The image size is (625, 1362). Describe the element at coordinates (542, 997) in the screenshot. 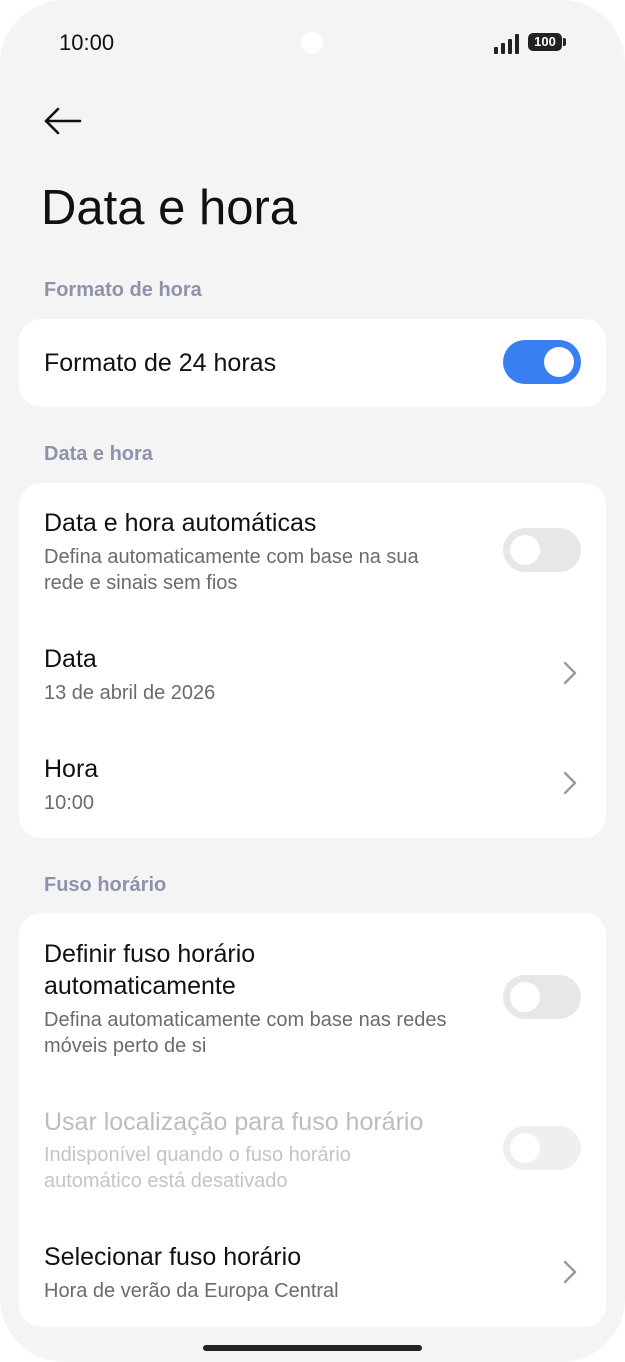

I see `toggle-auto-timezone` at that location.